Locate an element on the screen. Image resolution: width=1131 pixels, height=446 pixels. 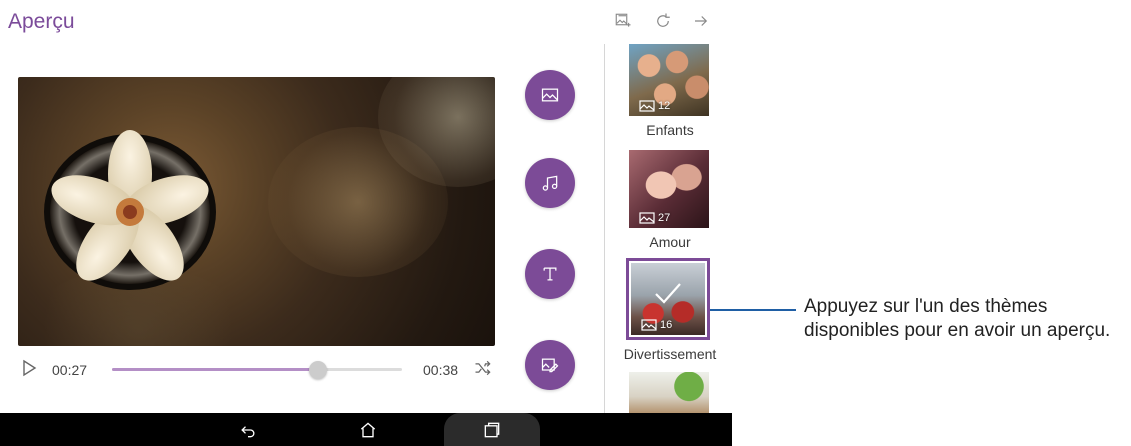
page-title: Aperçu is located at coordinates (41, 21).